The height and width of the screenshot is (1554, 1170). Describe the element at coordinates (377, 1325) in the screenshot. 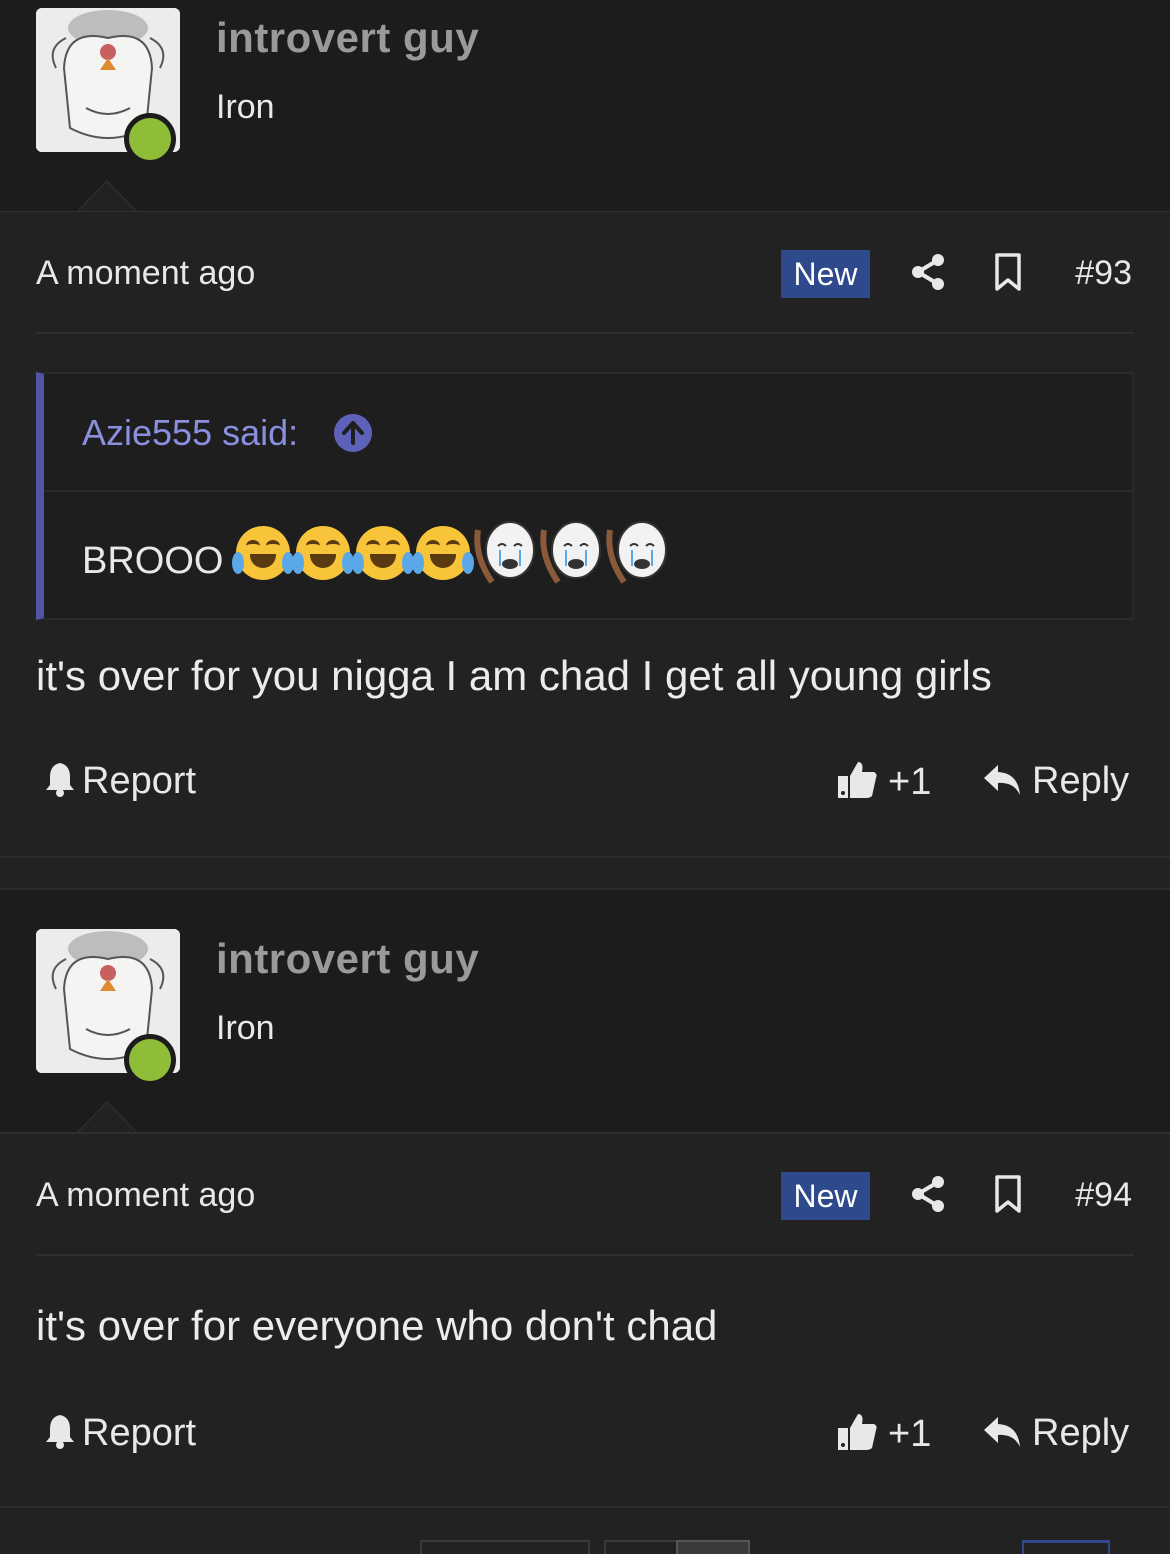

I see `post-message: it's over for everyone who don't chad` at that location.